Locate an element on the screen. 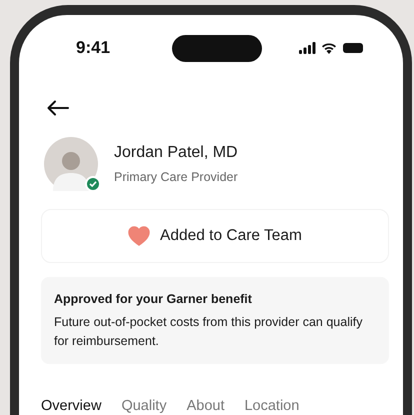  benefit-text: Future out-of-pocket costs from this provider can qualify for reimbursement. is located at coordinates (209, 332).